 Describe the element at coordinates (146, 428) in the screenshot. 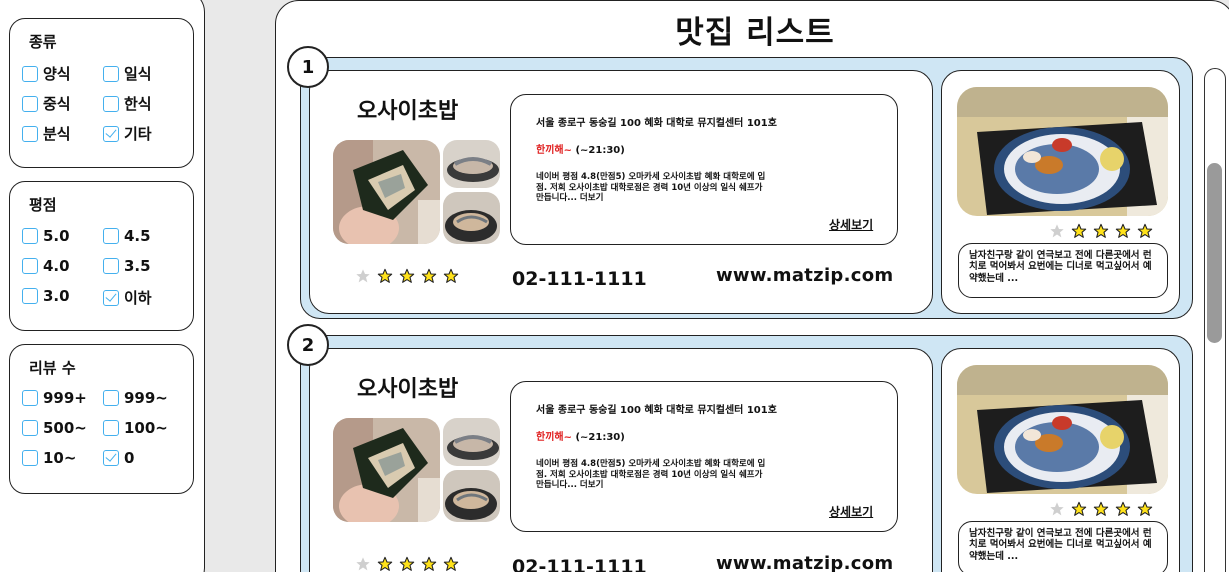

I see `filter-option-label: 100~` at that location.